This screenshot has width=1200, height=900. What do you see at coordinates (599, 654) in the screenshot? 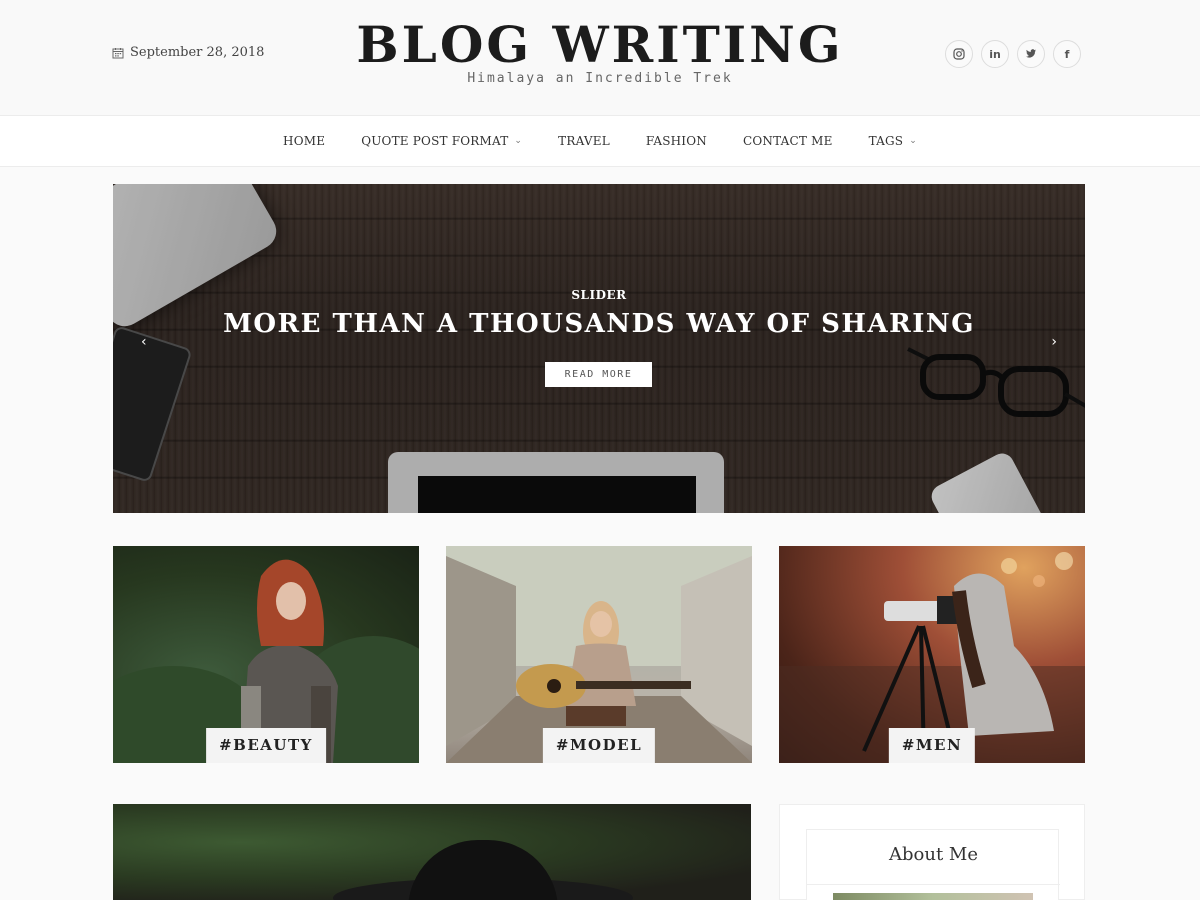
I see `category-card-model: #MODEL` at bounding box center [599, 654].